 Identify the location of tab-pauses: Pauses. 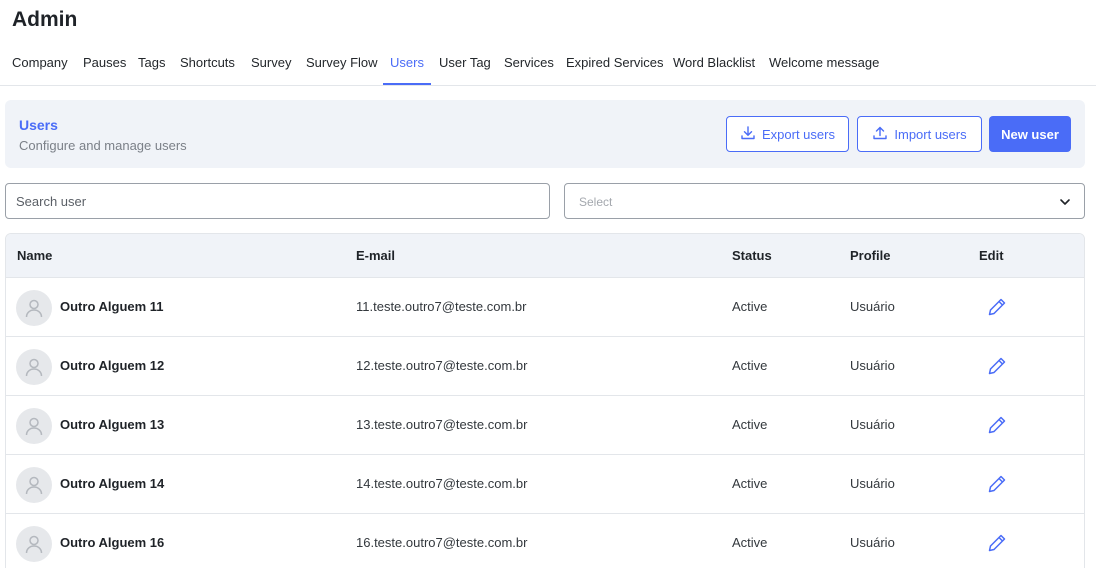
(104, 64).